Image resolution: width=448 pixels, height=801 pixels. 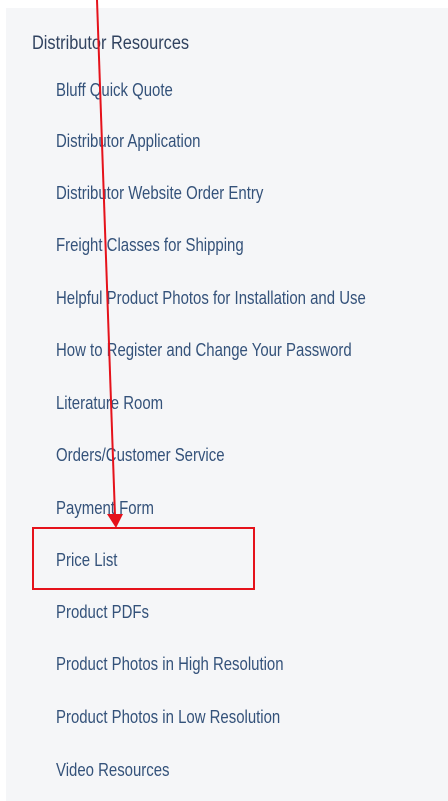 I want to click on menu-item-video-resources: Video Resources, so click(x=113, y=770).